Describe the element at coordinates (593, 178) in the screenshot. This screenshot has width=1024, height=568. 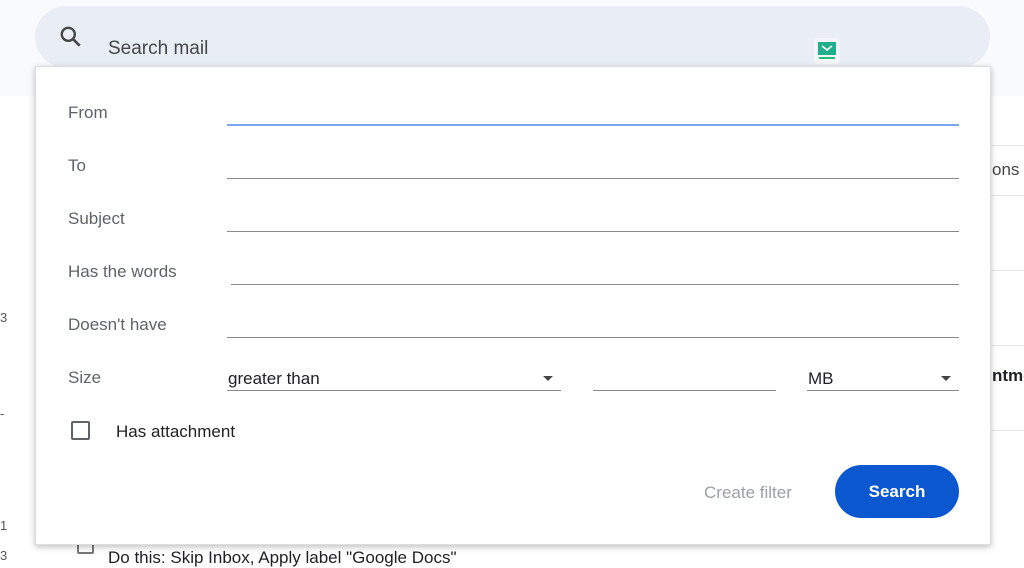
I see `to-input` at that location.